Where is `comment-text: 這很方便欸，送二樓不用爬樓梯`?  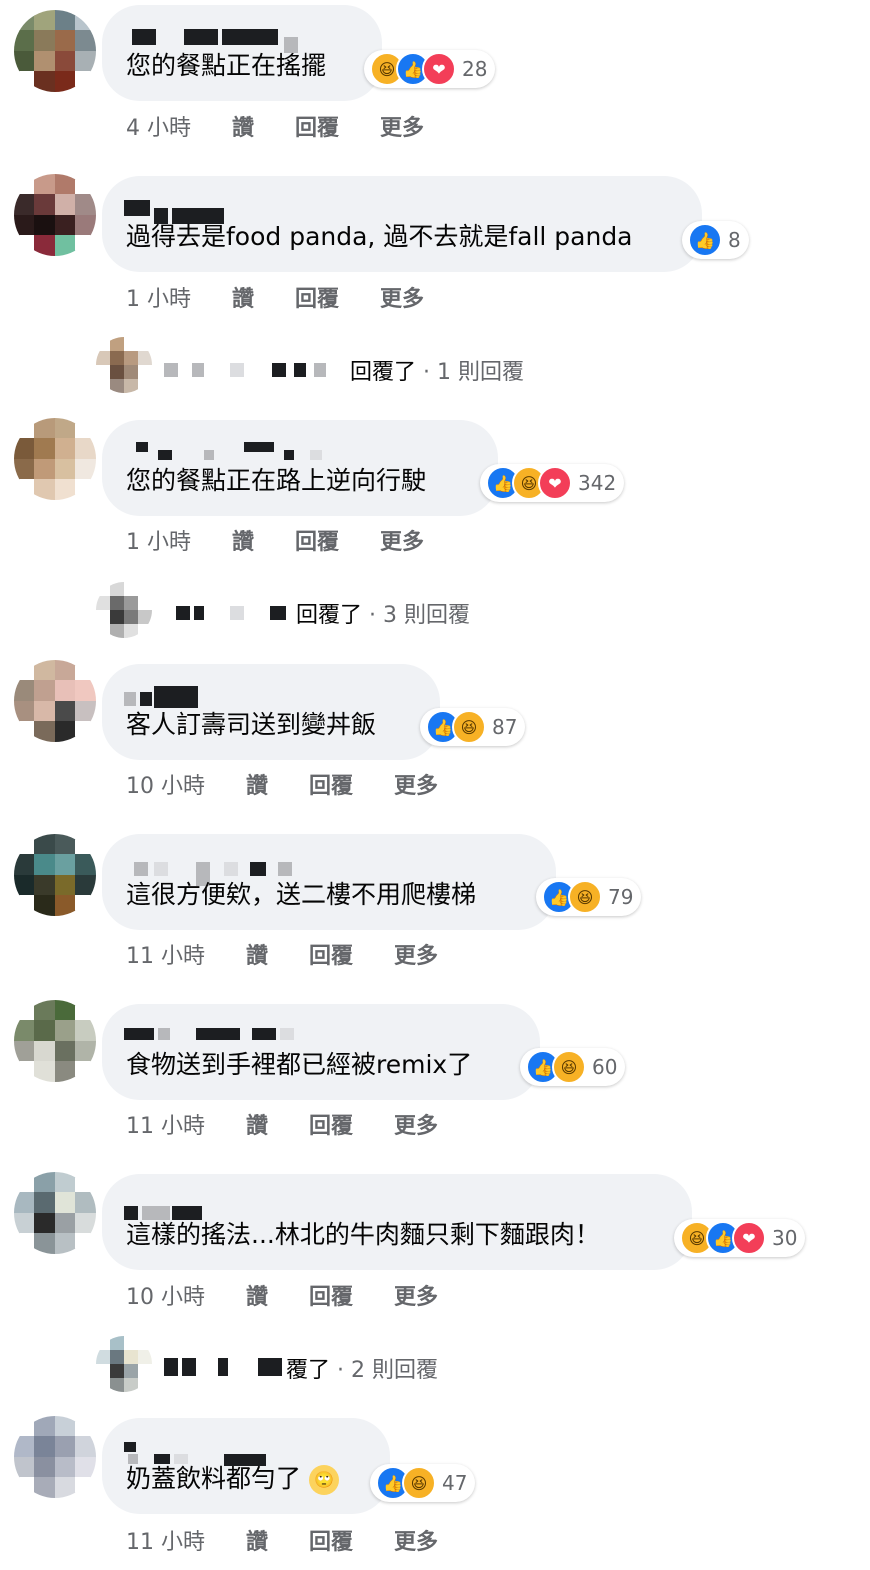
comment-text: 這很方便欸，送二樓不用爬樓梯 is located at coordinates (301, 894).